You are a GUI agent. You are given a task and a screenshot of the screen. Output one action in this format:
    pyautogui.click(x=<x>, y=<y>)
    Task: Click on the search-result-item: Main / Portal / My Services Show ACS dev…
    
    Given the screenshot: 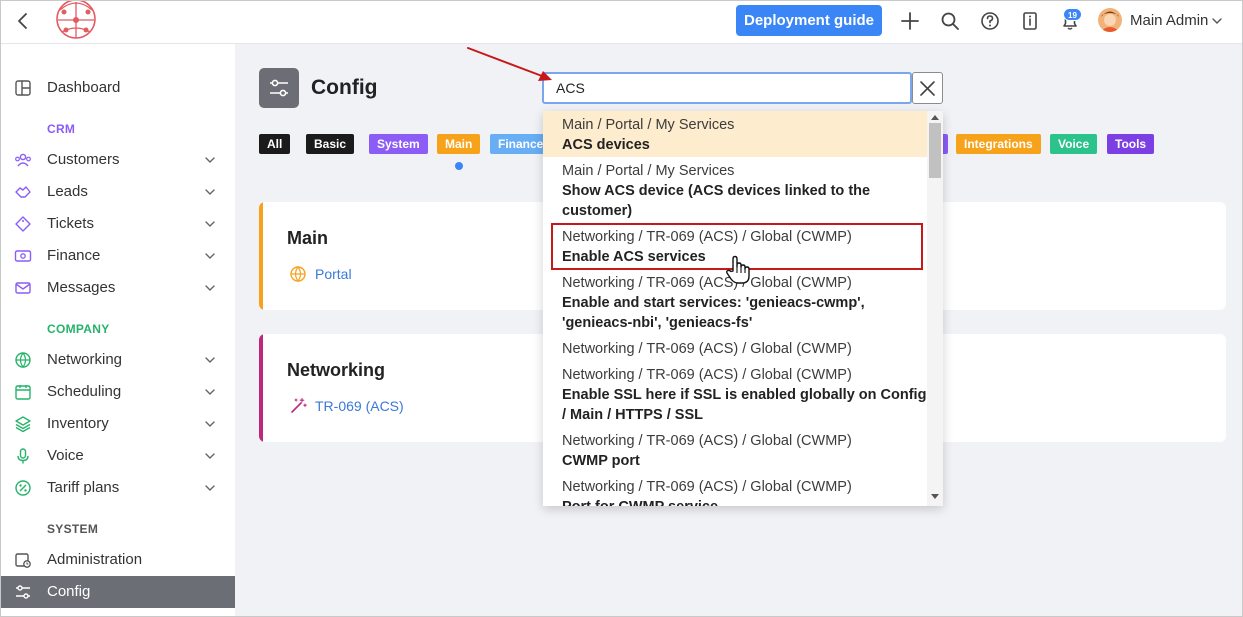 What is the action you would take?
    pyautogui.click(x=735, y=190)
    